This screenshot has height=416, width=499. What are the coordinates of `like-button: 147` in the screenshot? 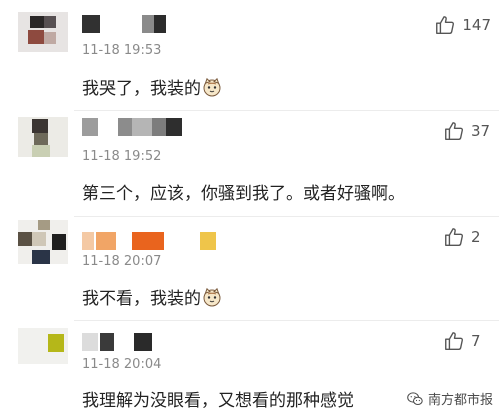 It's located at (462, 25).